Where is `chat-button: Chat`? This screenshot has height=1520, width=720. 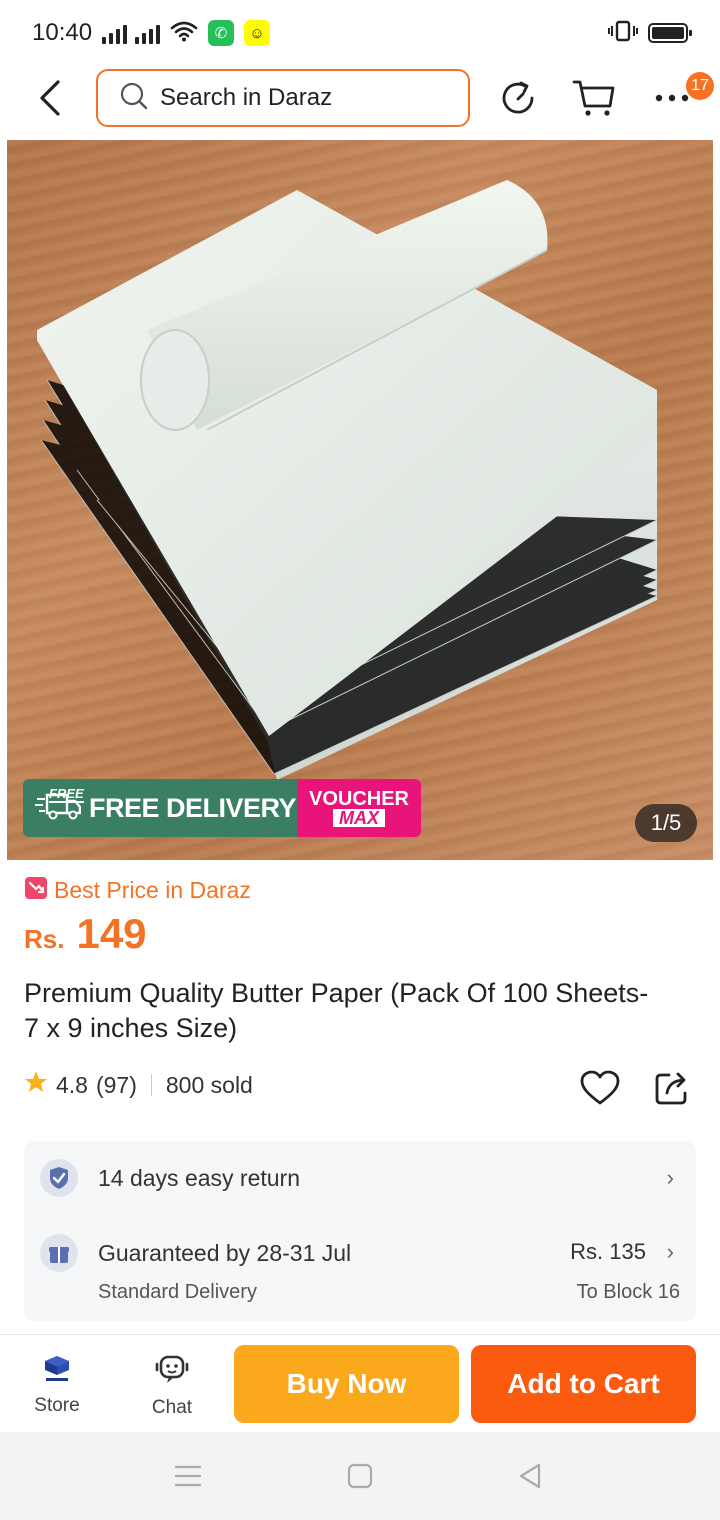
chat-button: Chat is located at coordinates (172, 1386).